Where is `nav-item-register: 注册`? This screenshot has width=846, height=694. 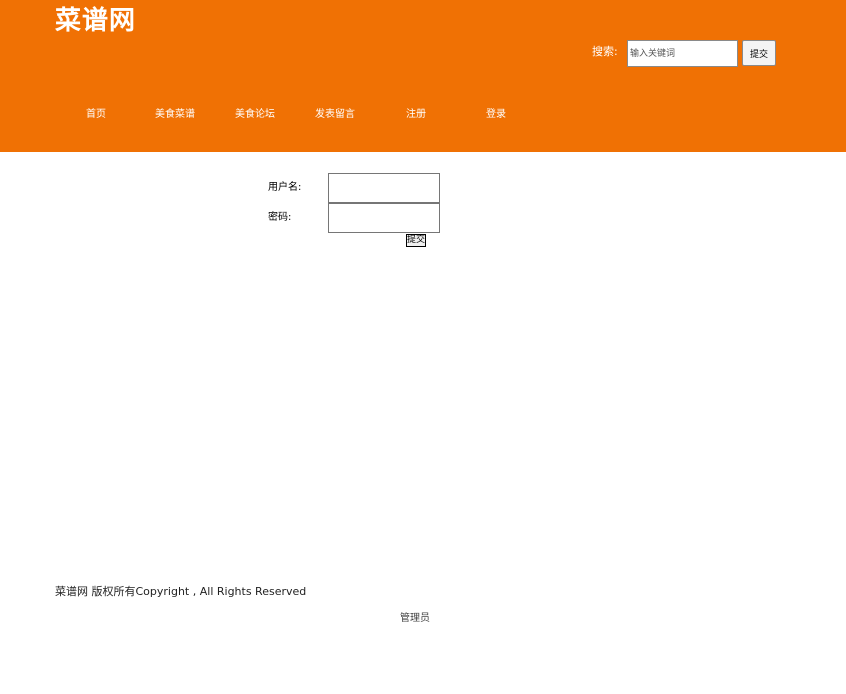 nav-item-register: 注册 is located at coordinates (416, 115).